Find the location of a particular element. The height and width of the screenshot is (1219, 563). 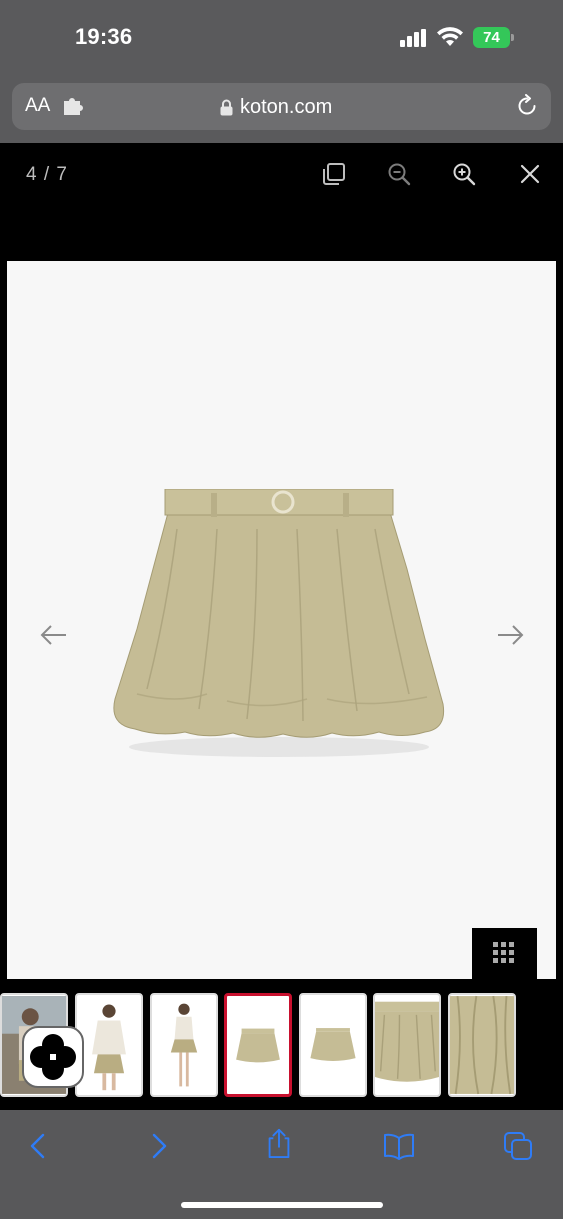

battery-icon: 74 is located at coordinates (494, 37).